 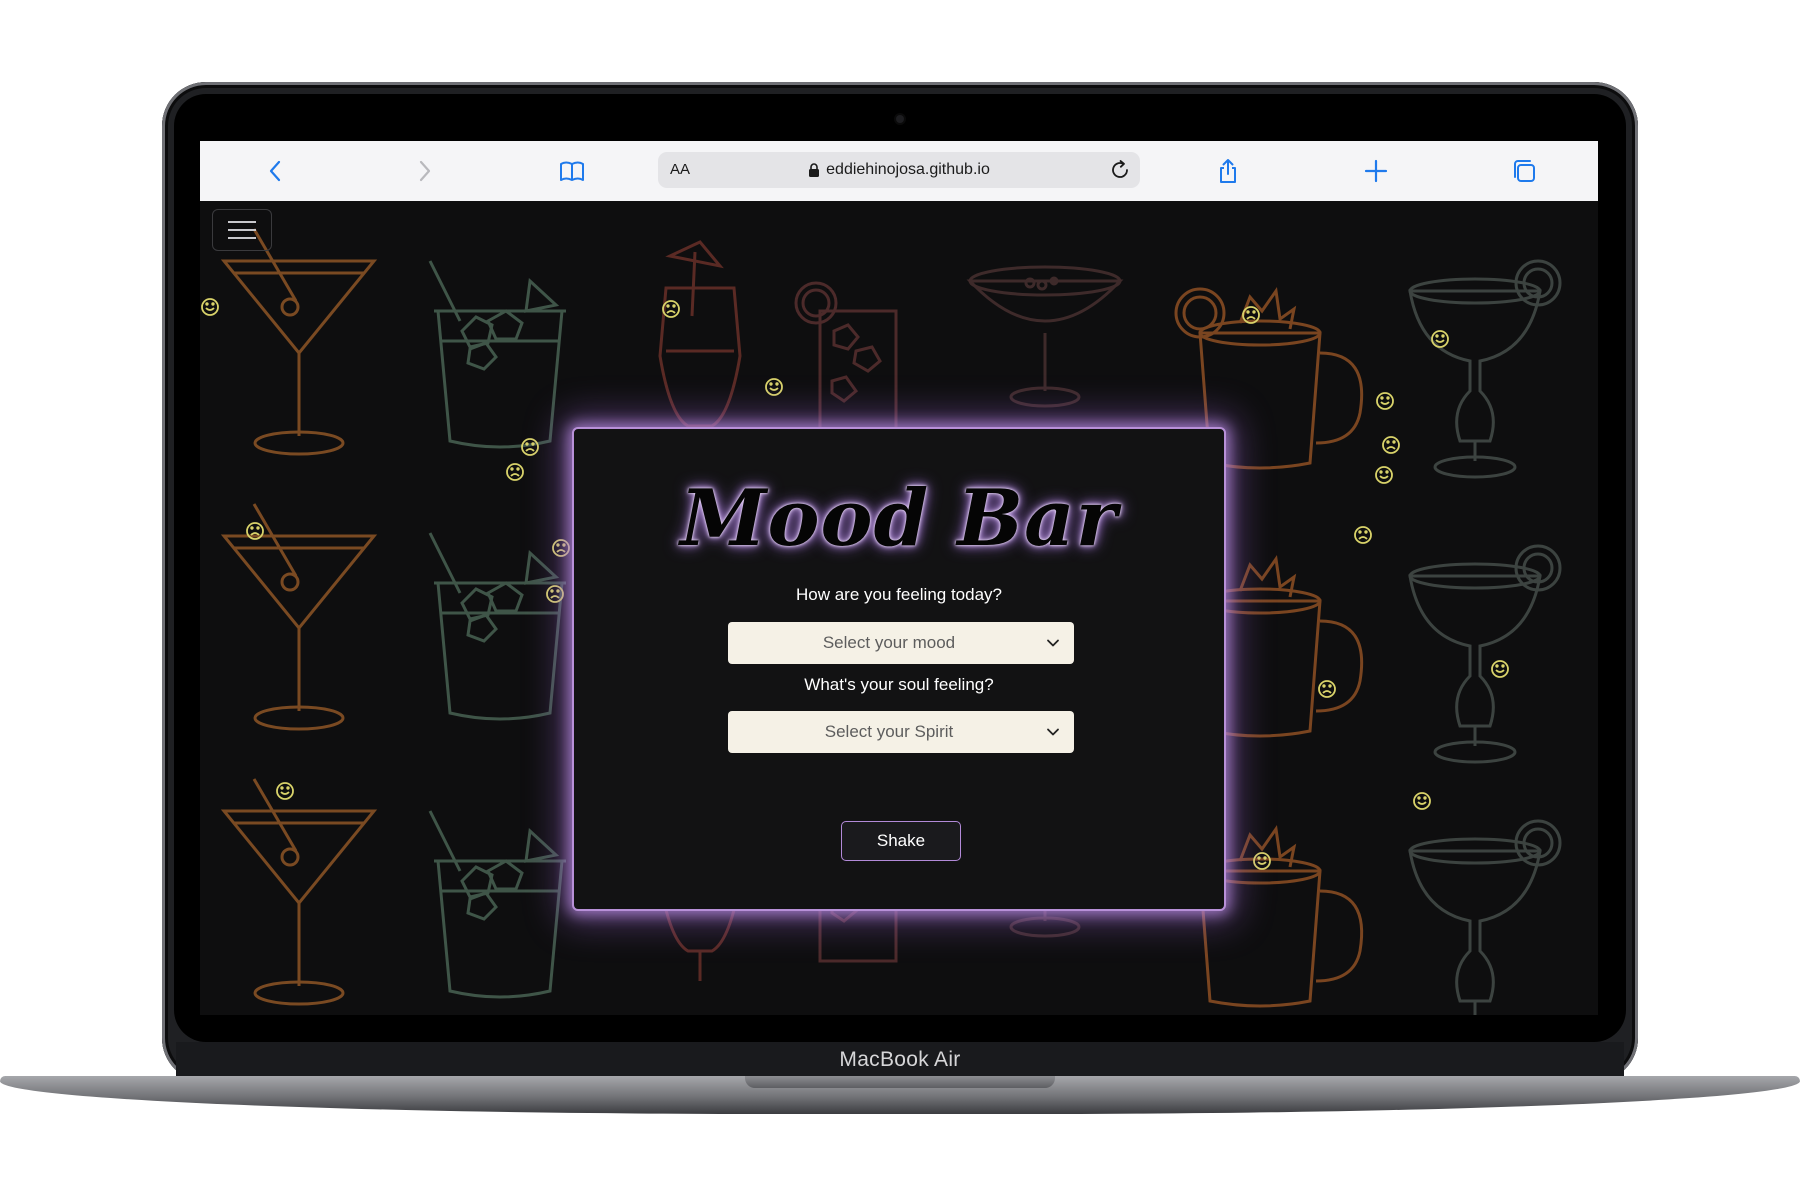 I want to click on bookmarks-icon, so click(x=572, y=171).